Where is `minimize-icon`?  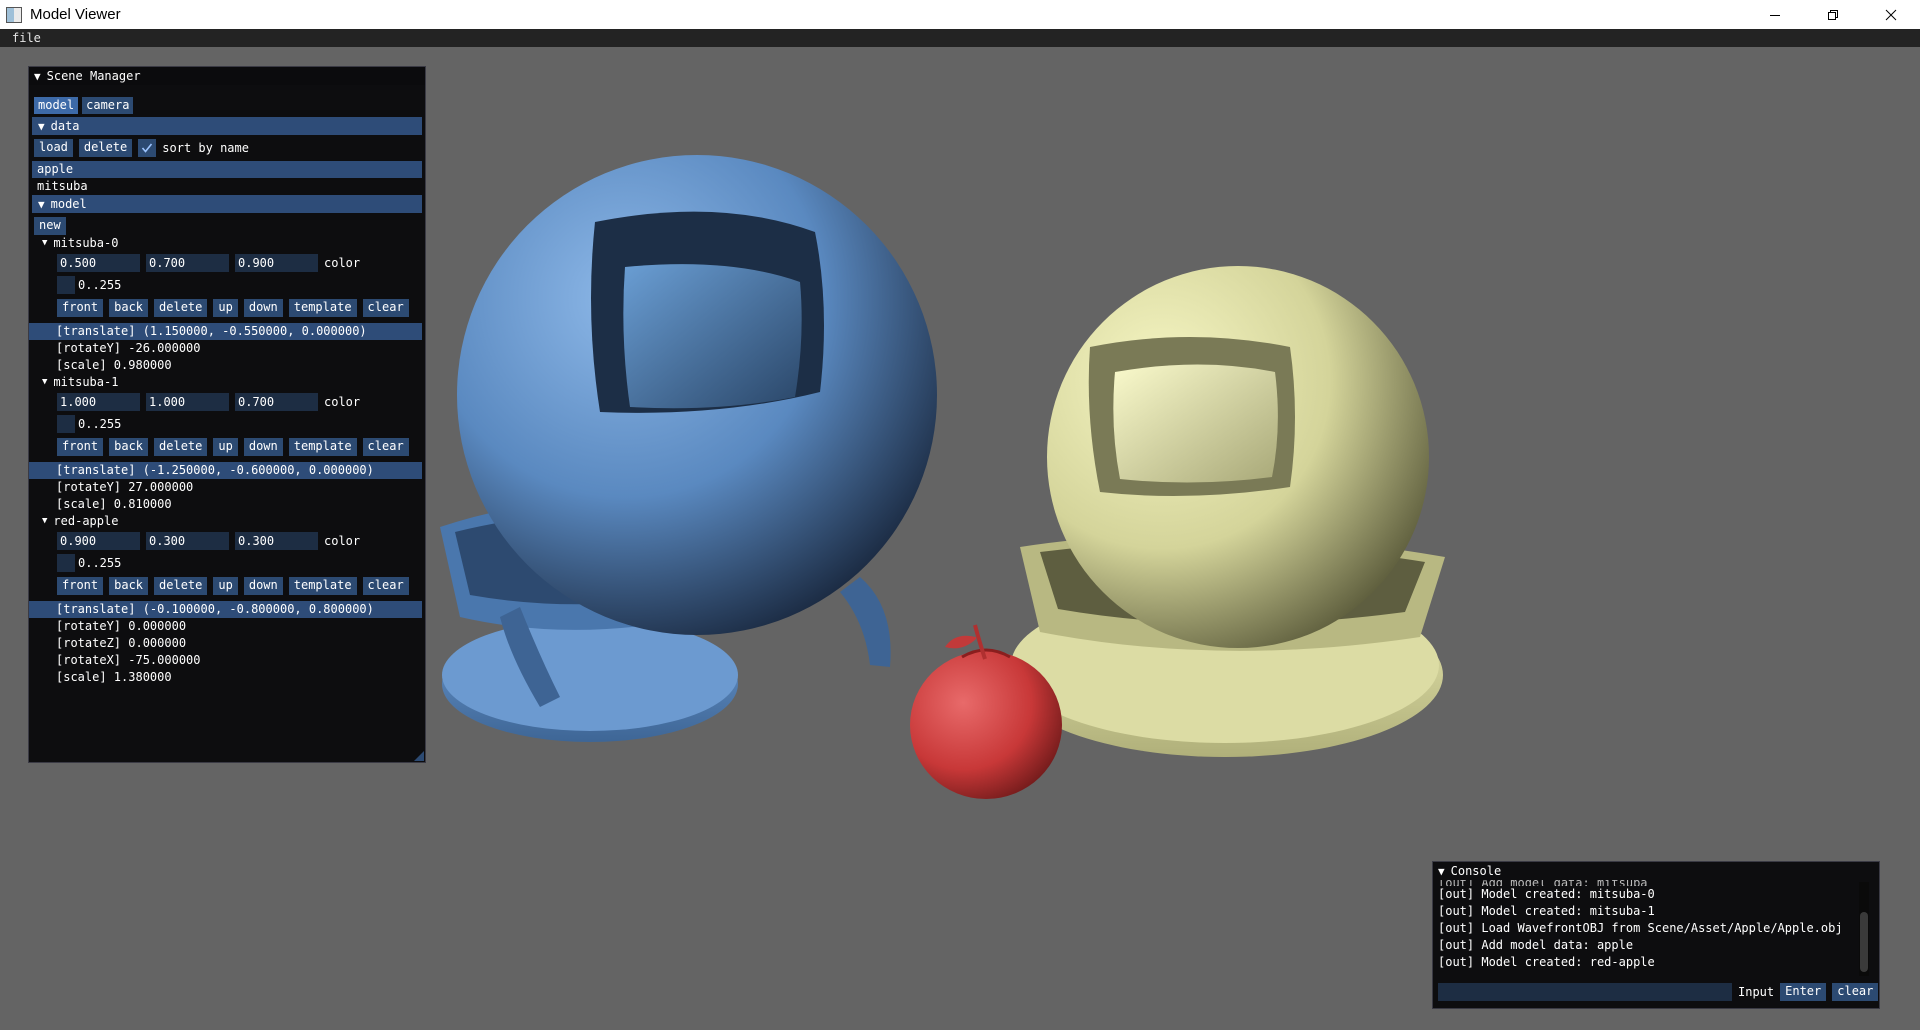 minimize-icon is located at coordinates (1775, 15).